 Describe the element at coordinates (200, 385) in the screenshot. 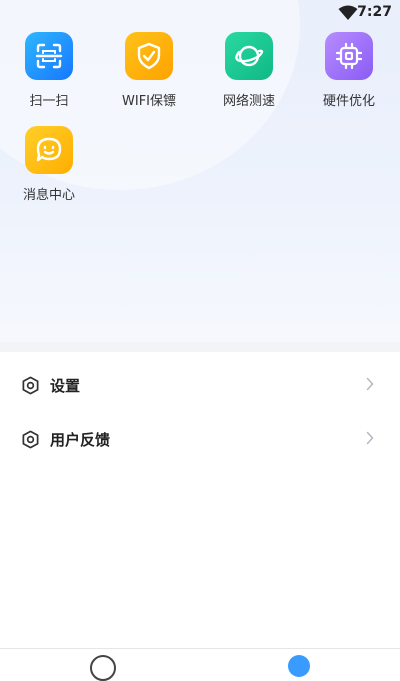

I see `menu-item-settings: 设置` at that location.